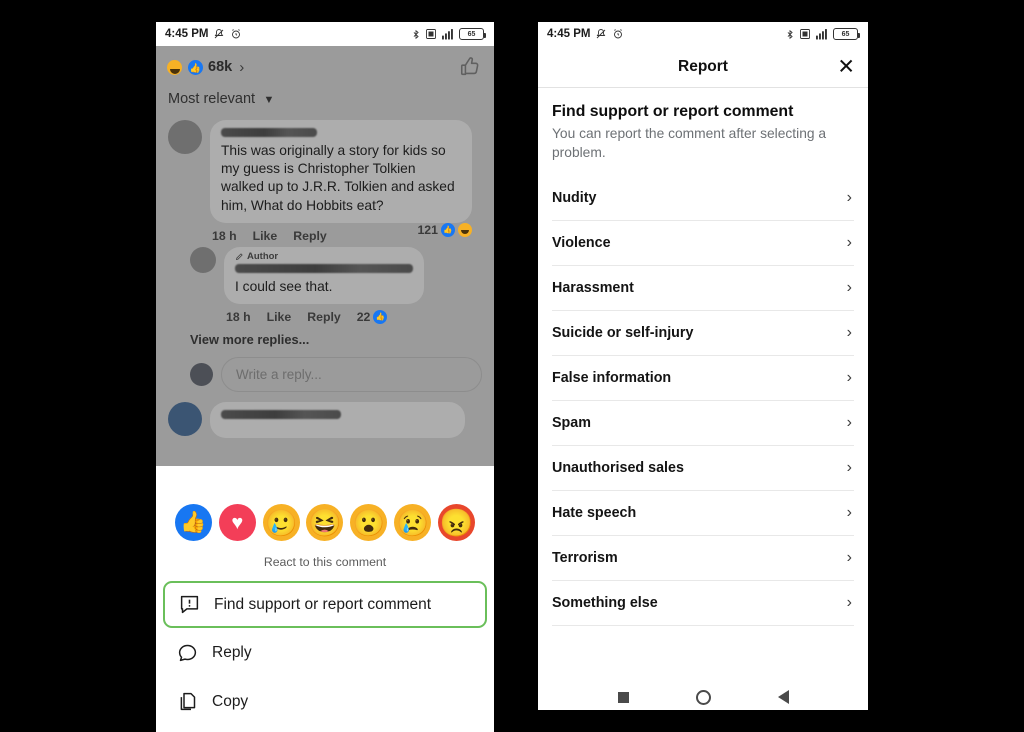 This screenshot has width=1024, height=732. Describe the element at coordinates (593, 288) in the screenshot. I see `category-label: Harassment` at that location.